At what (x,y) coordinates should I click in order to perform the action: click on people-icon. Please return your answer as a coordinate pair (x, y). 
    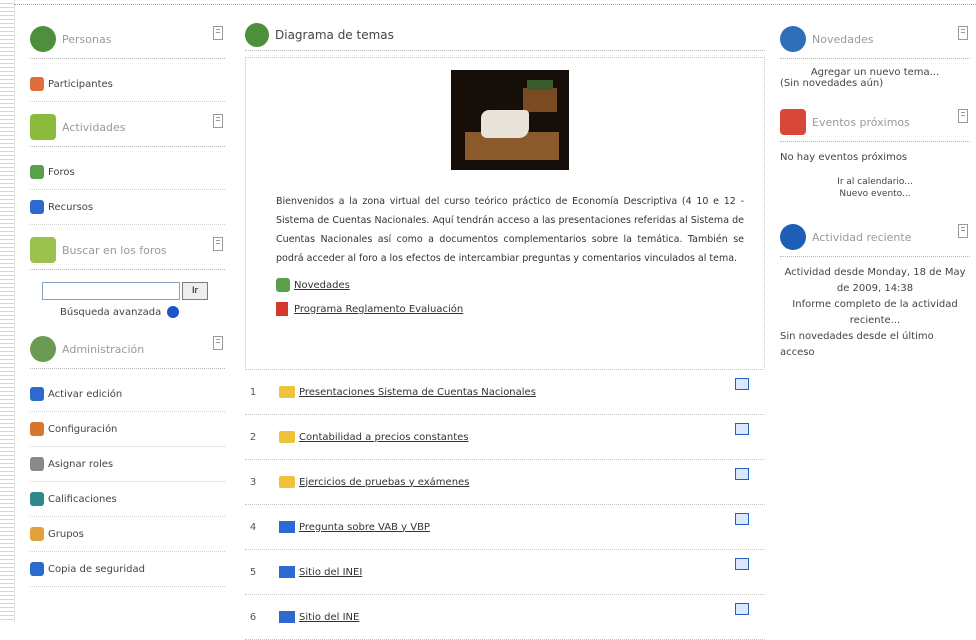
    Looking at the image, I should click on (43, 39).